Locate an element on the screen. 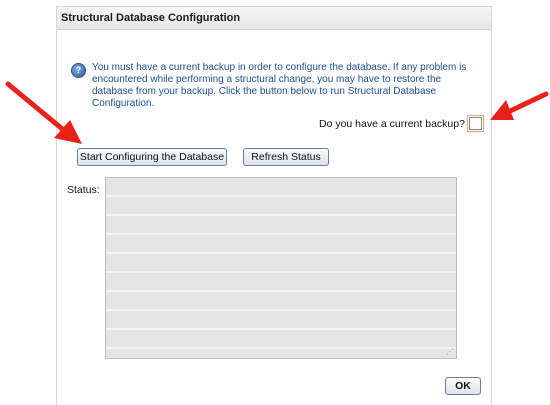  backup-confirmation-row: Do you have a current backup? is located at coordinates (401, 123).